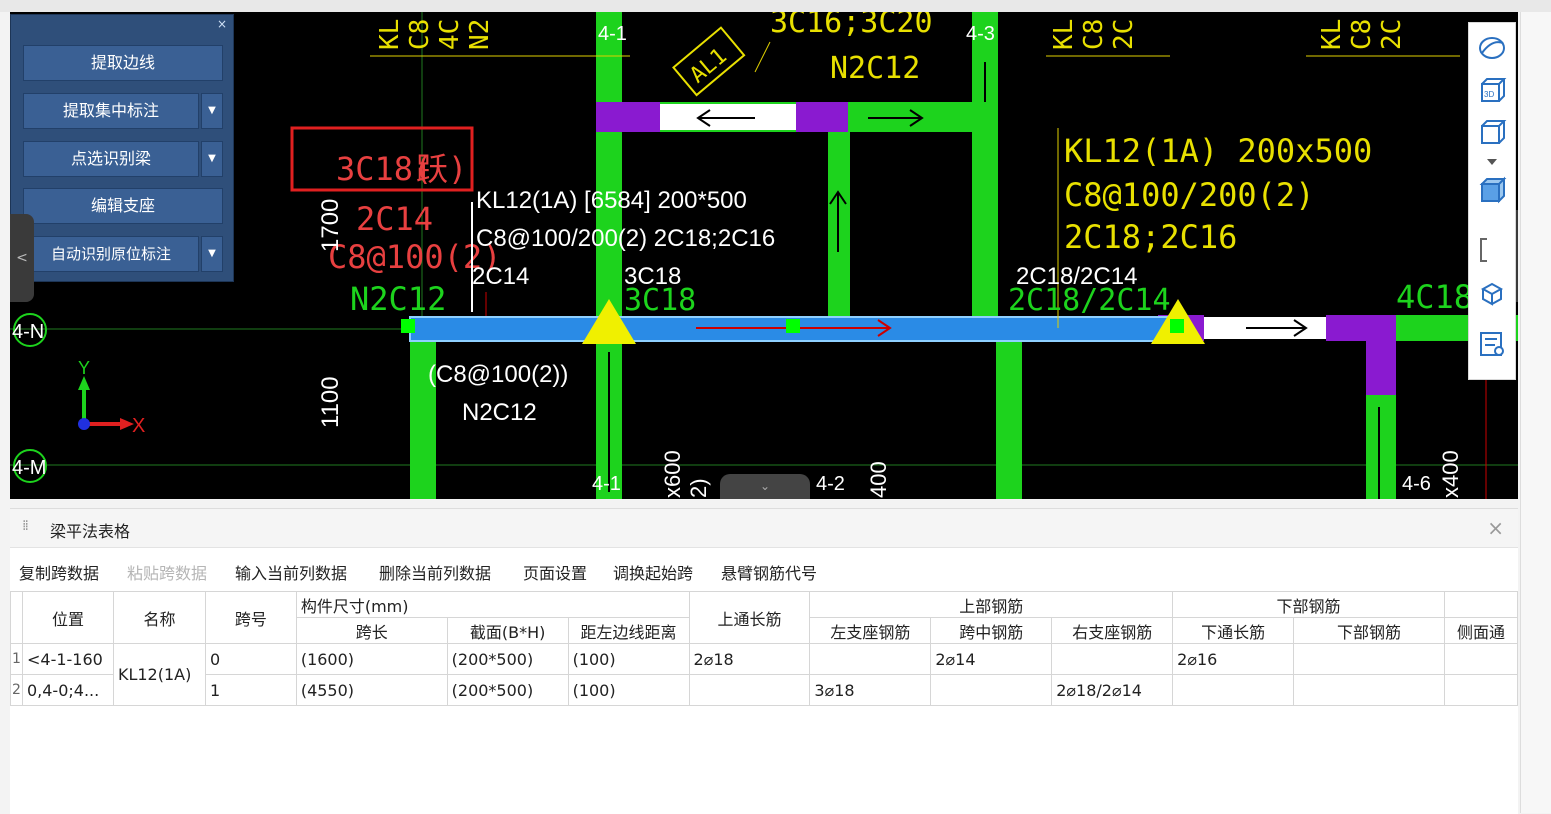 Image resolution: width=1551 pixels, height=814 pixels. I want to click on view-toolbar: 3D, so click(1492, 201).